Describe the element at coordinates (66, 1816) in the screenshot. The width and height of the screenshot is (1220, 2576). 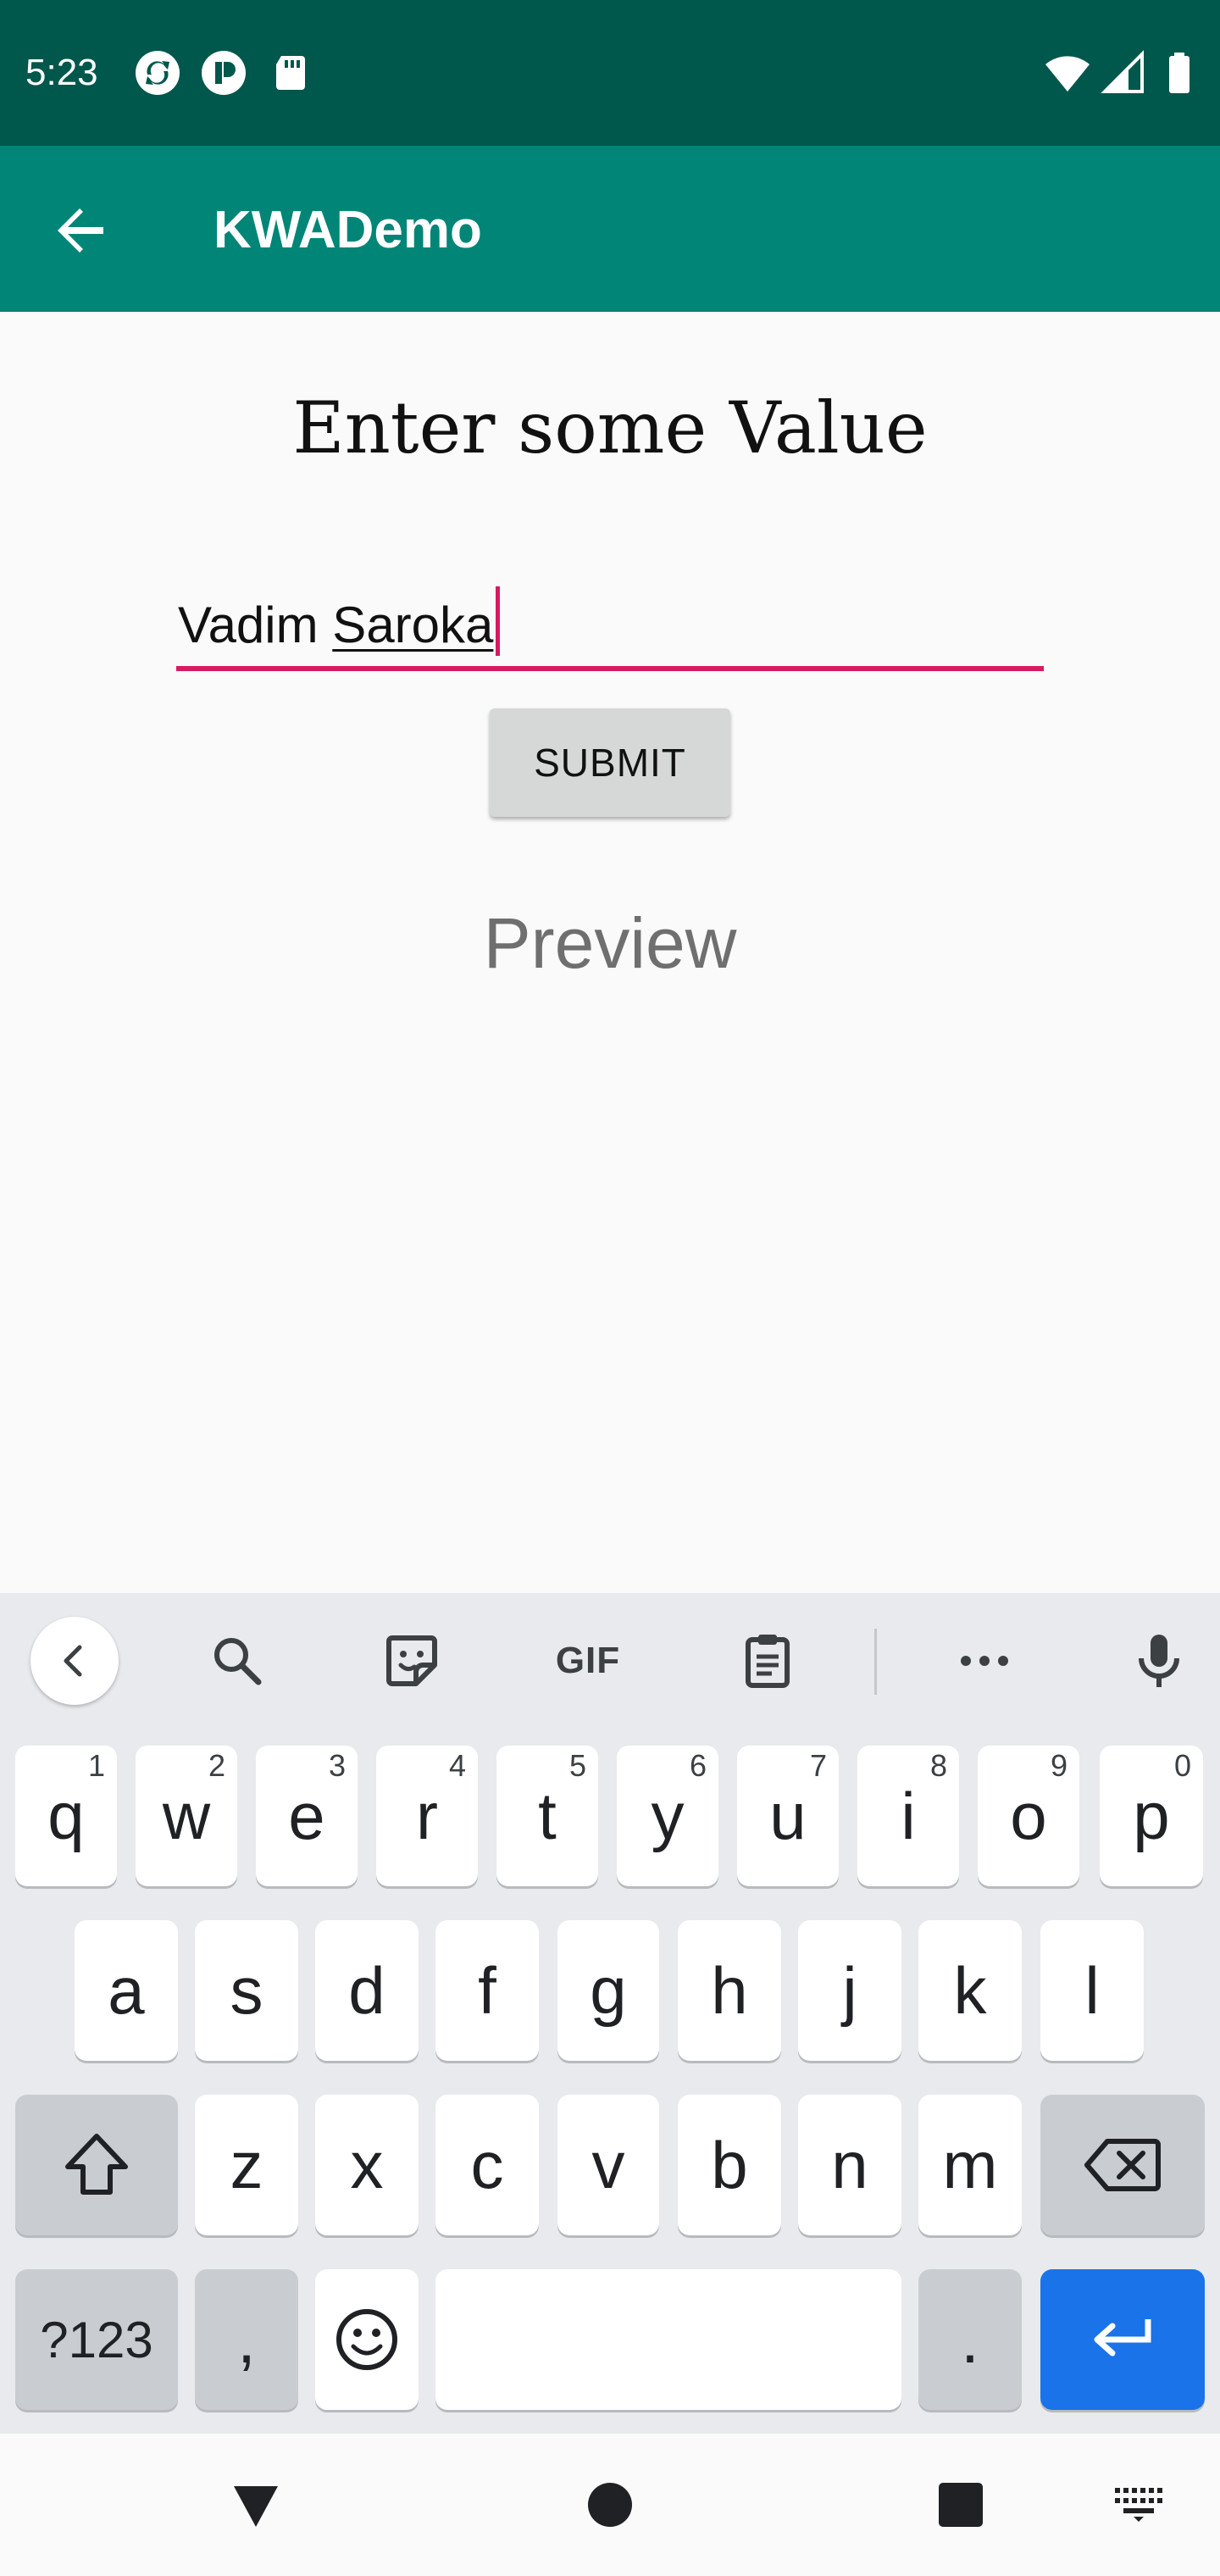
I see `key-q: q1` at that location.